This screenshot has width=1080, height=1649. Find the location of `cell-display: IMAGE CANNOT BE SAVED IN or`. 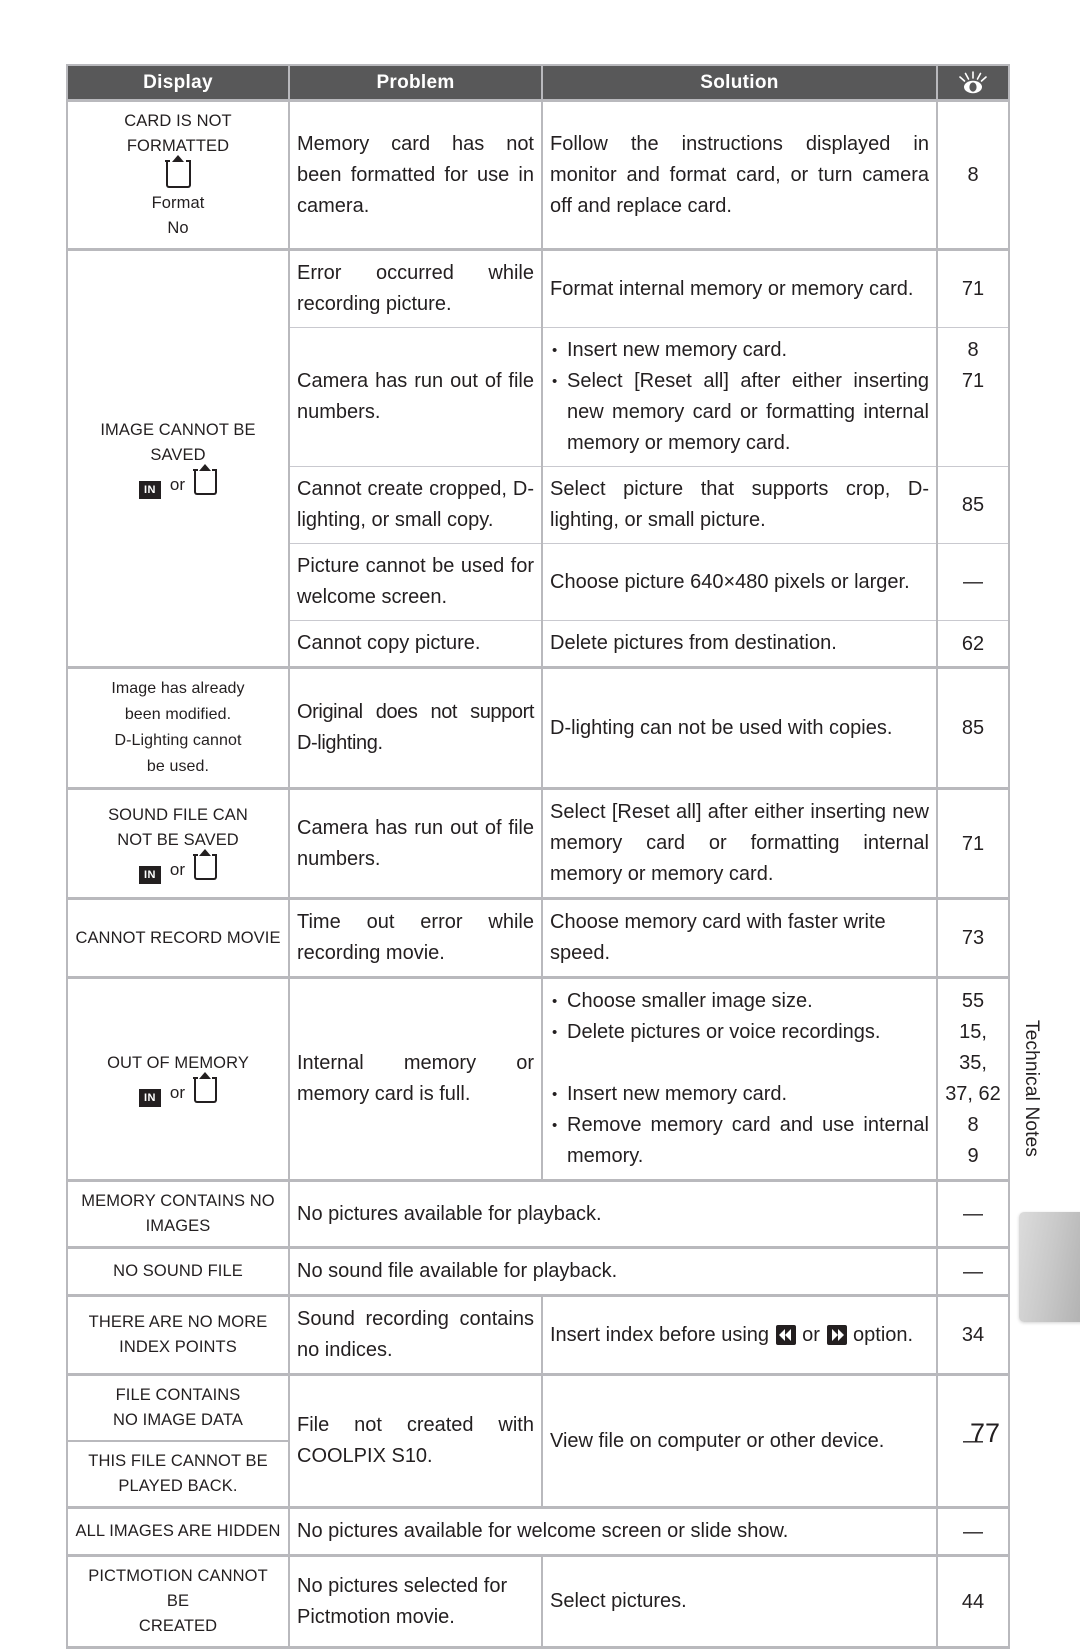

cell-display: IMAGE CANNOT BE SAVED IN or is located at coordinates (178, 458).